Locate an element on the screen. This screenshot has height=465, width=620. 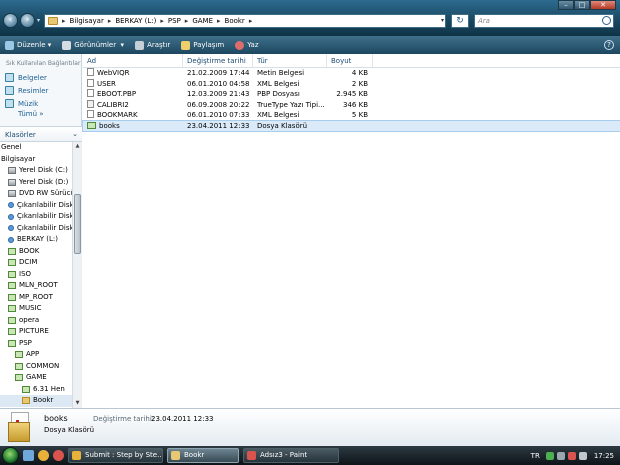
language-indicator: TR is located at coordinates (535, 456).